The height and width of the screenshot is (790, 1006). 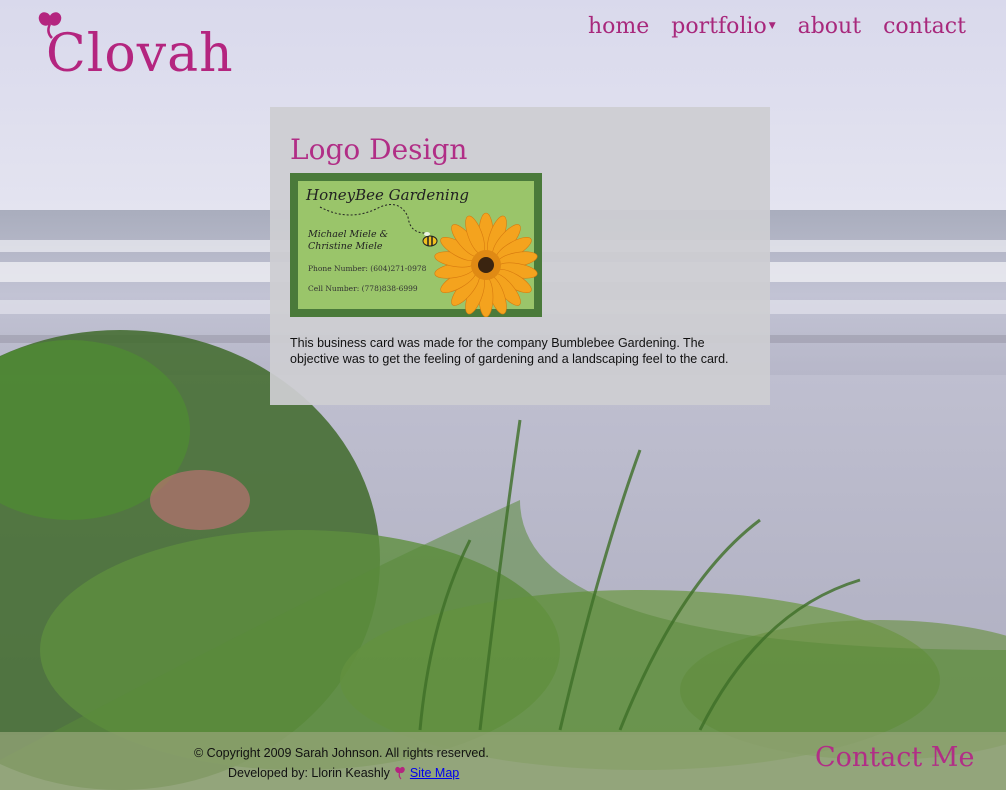 I want to click on caret-down-icon: ▼, so click(x=772, y=26).